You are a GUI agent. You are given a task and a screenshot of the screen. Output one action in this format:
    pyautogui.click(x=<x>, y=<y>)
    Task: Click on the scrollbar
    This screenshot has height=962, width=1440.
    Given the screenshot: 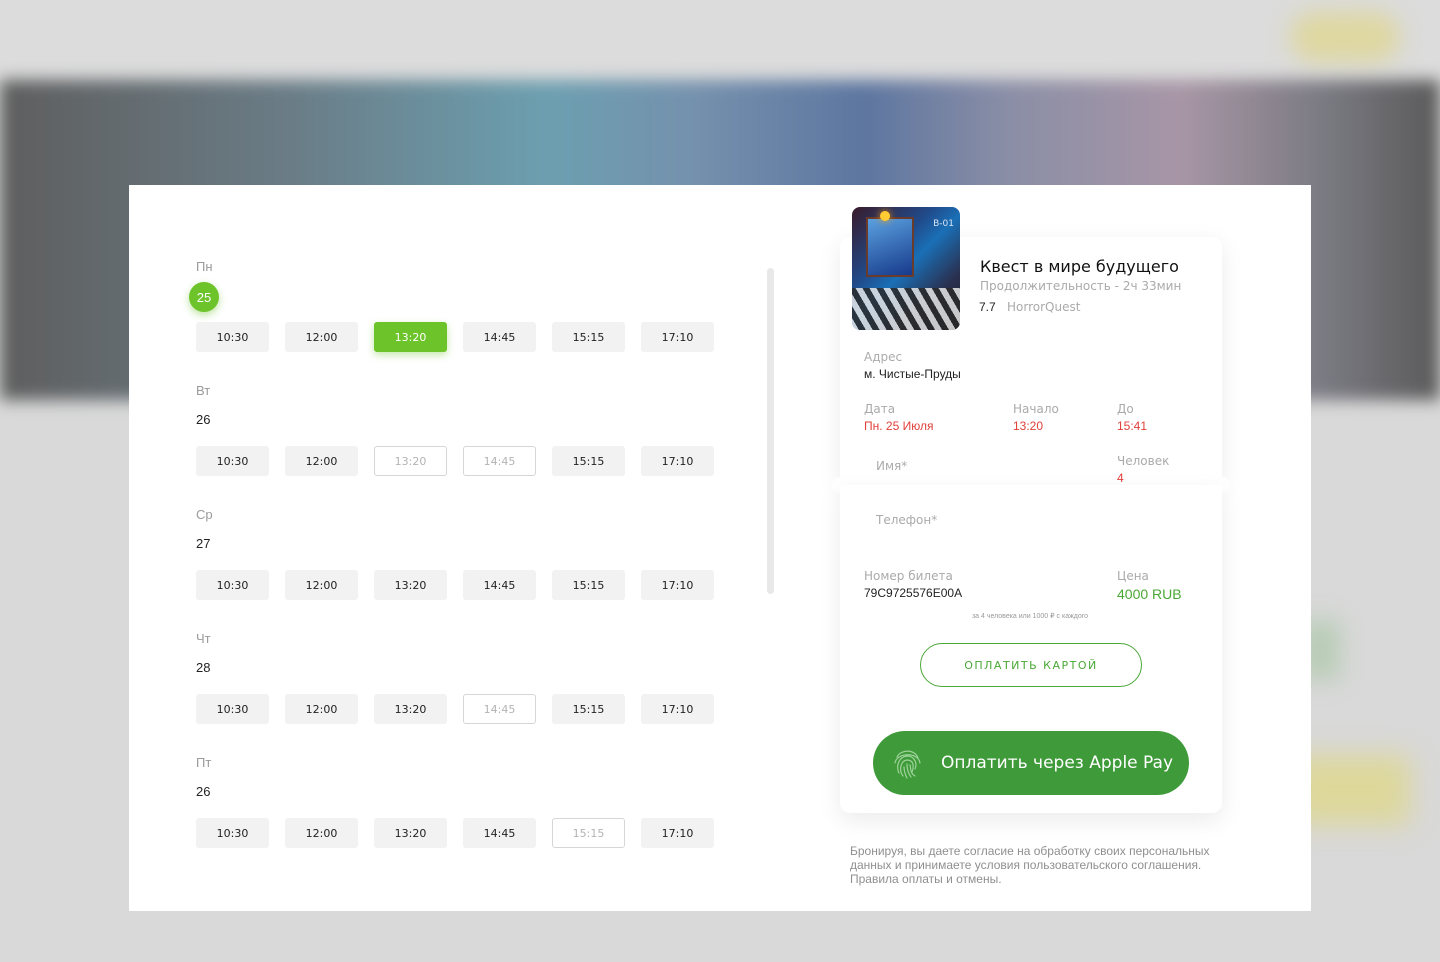 What is the action you would take?
    pyautogui.click(x=770, y=431)
    